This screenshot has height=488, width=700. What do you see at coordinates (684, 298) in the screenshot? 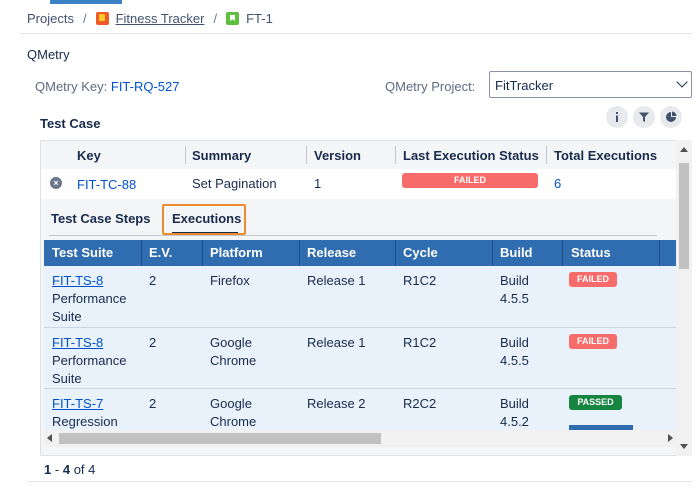
I see `vertical-scrollbar` at bounding box center [684, 298].